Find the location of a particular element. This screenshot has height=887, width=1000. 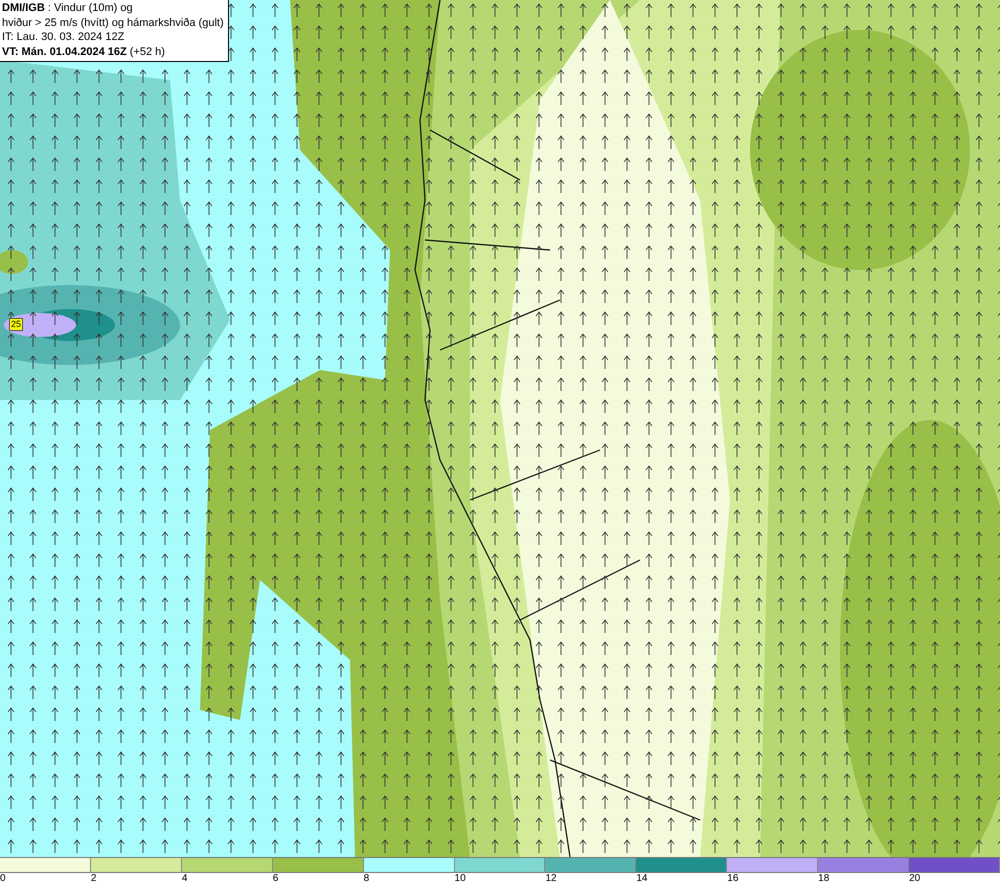

legend-label: 18 is located at coordinates (824, 879).